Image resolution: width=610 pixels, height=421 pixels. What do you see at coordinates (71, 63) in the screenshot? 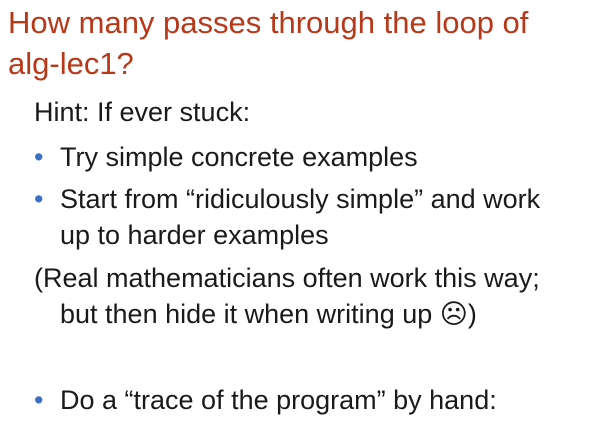
I see `title-line-2: alg-lec1?` at bounding box center [71, 63].